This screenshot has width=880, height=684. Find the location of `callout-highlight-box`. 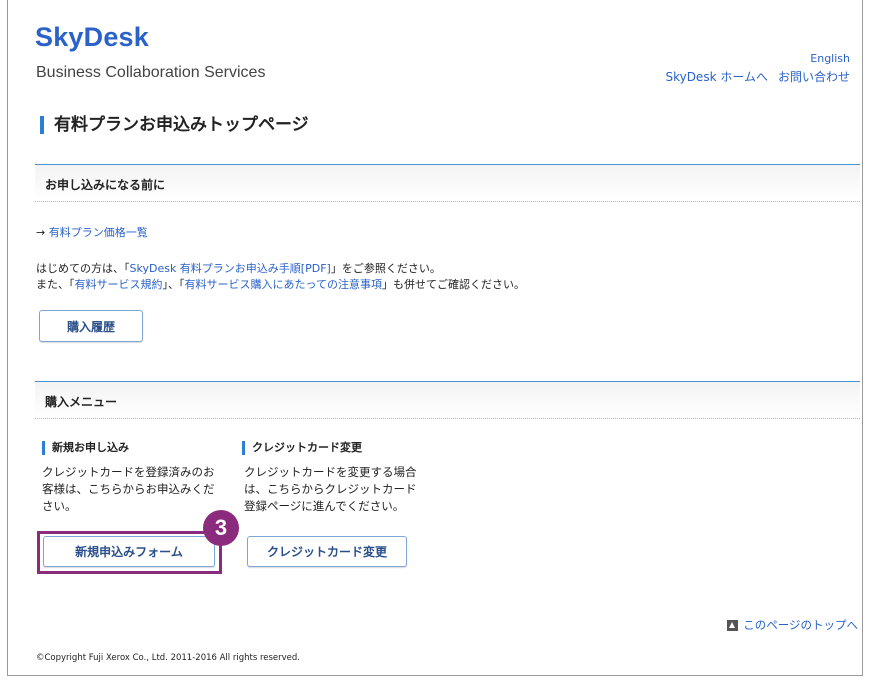

callout-highlight-box is located at coordinates (129, 552).